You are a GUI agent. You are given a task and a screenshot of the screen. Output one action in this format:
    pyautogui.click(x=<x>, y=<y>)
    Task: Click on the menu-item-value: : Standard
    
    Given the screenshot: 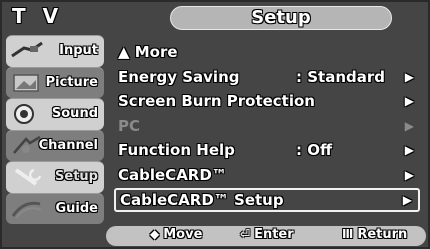 What is the action you would take?
    pyautogui.click(x=340, y=76)
    